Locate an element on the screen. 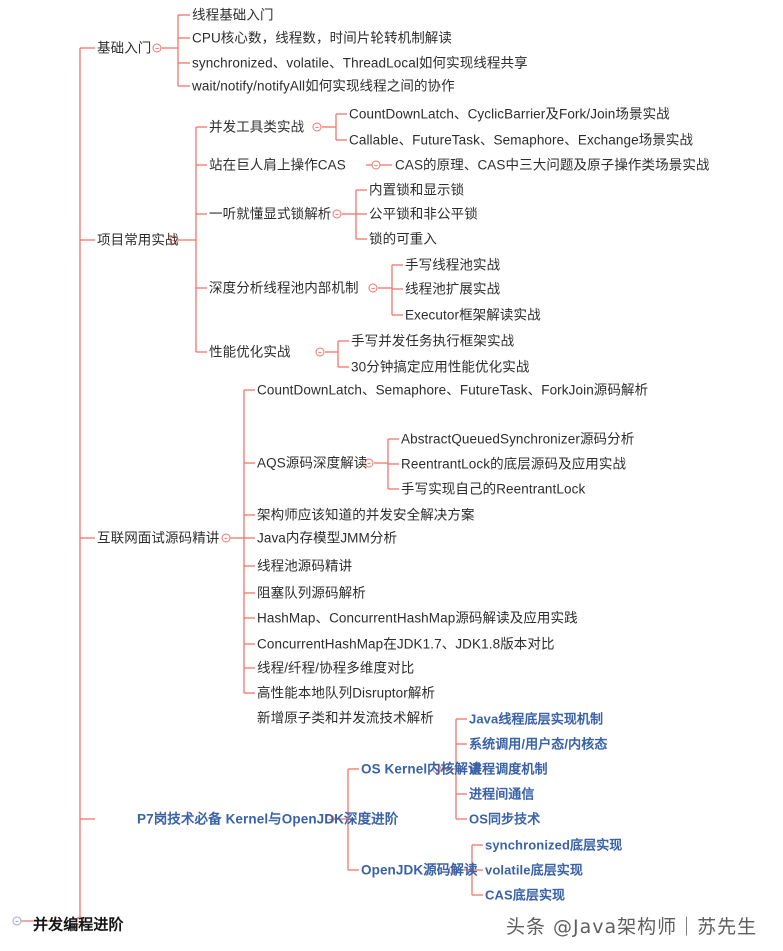 Image resolution: width=783 pixels, height=951 pixels. node-explicit-lock-item-3: 锁的可重入 is located at coordinates (403, 239).